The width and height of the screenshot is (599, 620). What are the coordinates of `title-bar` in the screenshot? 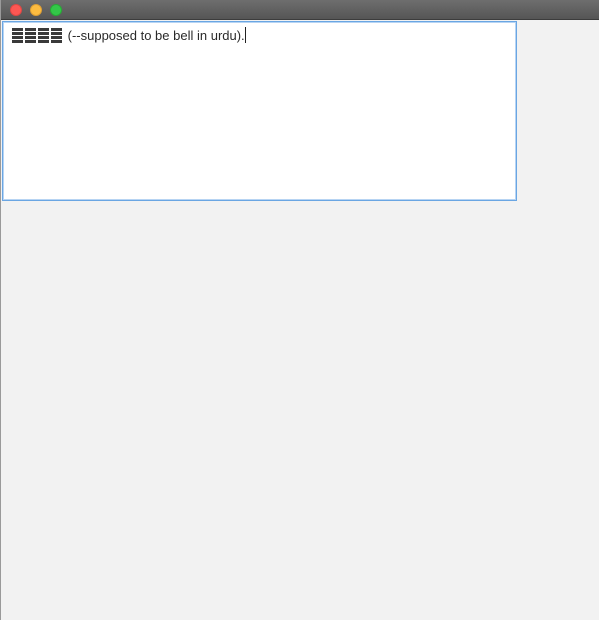 It's located at (300, 10).